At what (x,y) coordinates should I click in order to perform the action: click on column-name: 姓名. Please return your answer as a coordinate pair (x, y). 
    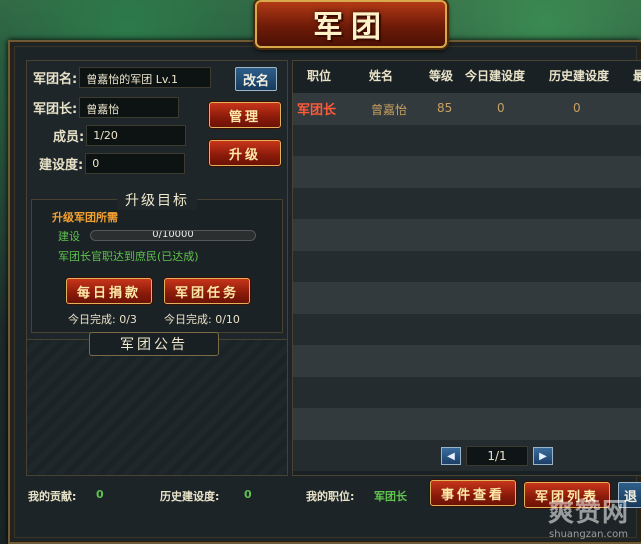
    Looking at the image, I should click on (381, 75).